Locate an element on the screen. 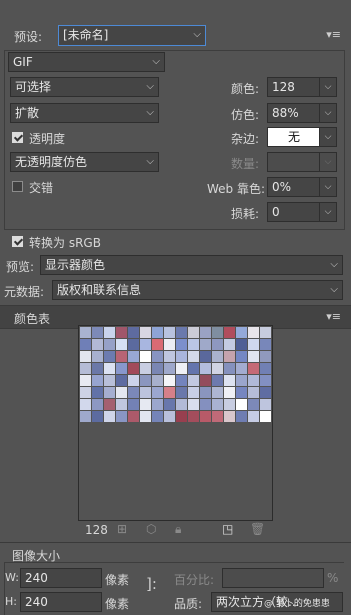  width-input: 240 is located at coordinates (61, 578).